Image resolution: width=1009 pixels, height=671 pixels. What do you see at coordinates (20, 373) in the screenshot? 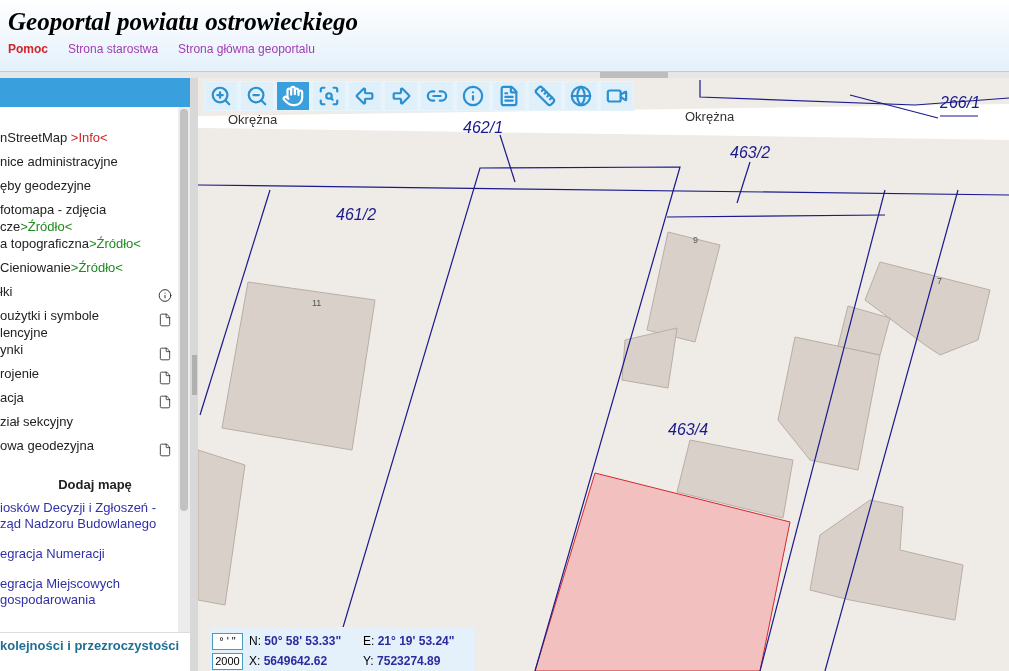
I see `layer-label: rojenie` at bounding box center [20, 373].